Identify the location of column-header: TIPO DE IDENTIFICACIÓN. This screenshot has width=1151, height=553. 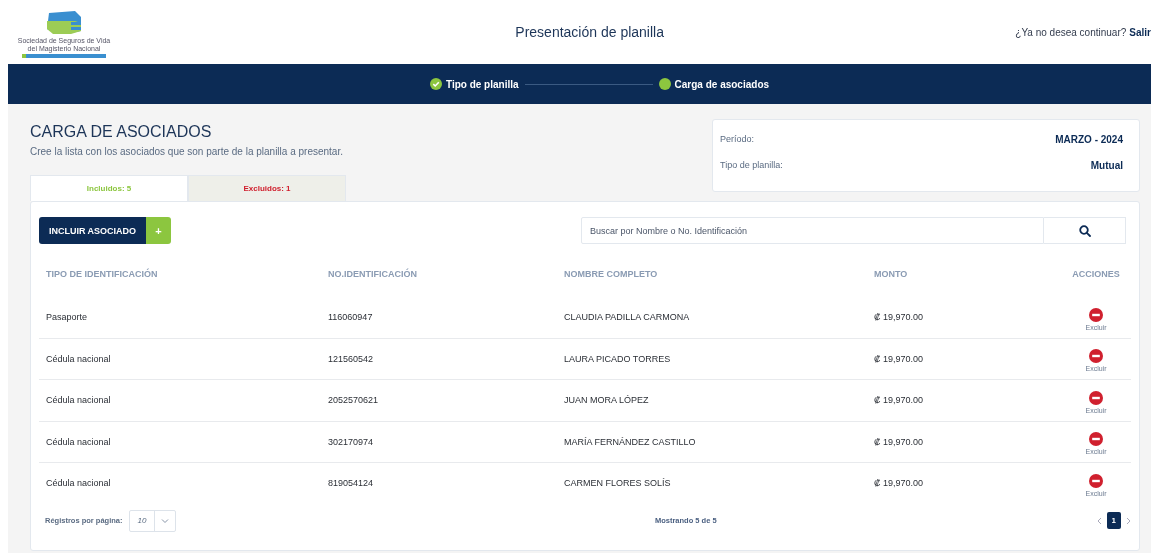
(102, 274).